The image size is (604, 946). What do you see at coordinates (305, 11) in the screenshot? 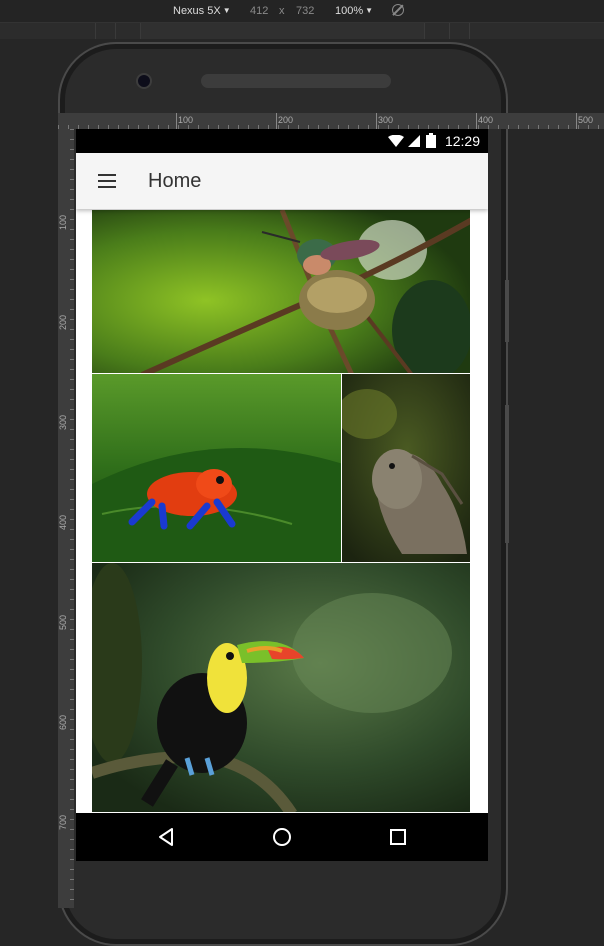
I see `height-input: 732` at bounding box center [305, 11].